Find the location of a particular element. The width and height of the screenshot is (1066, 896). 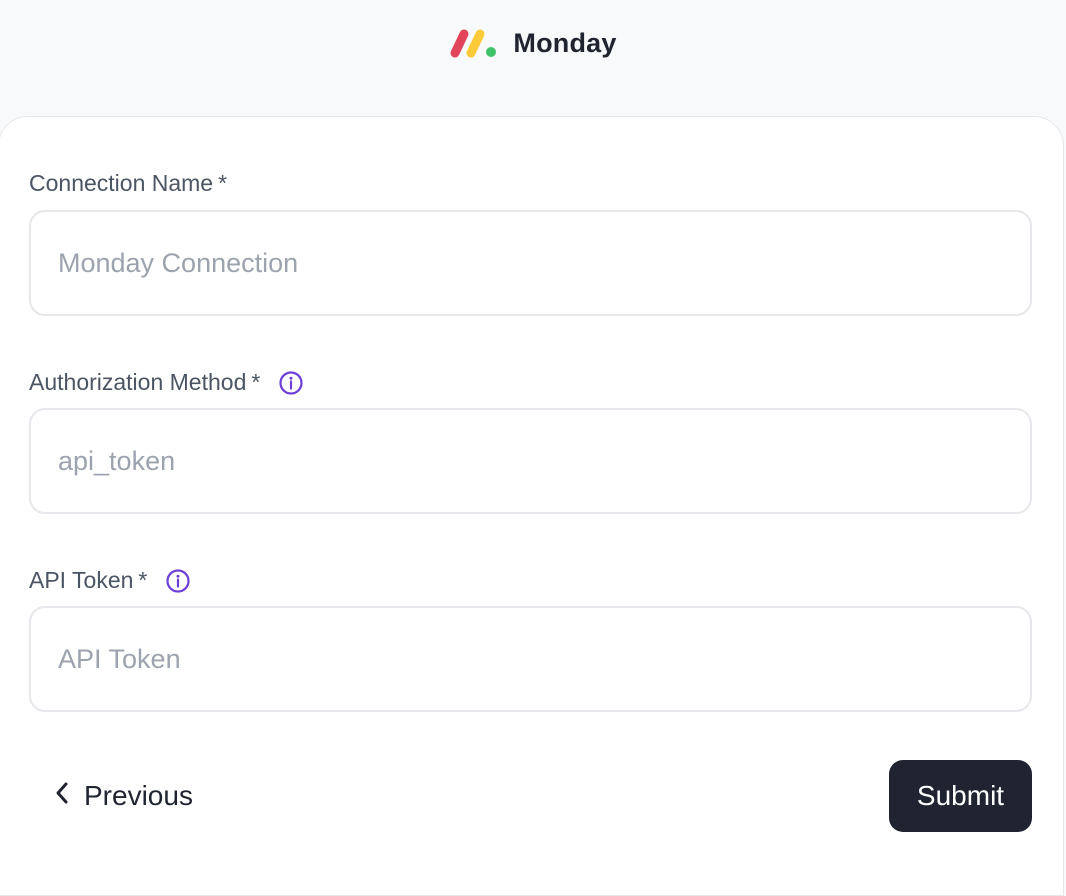

brand: Monday is located at coordinates (533, 43).